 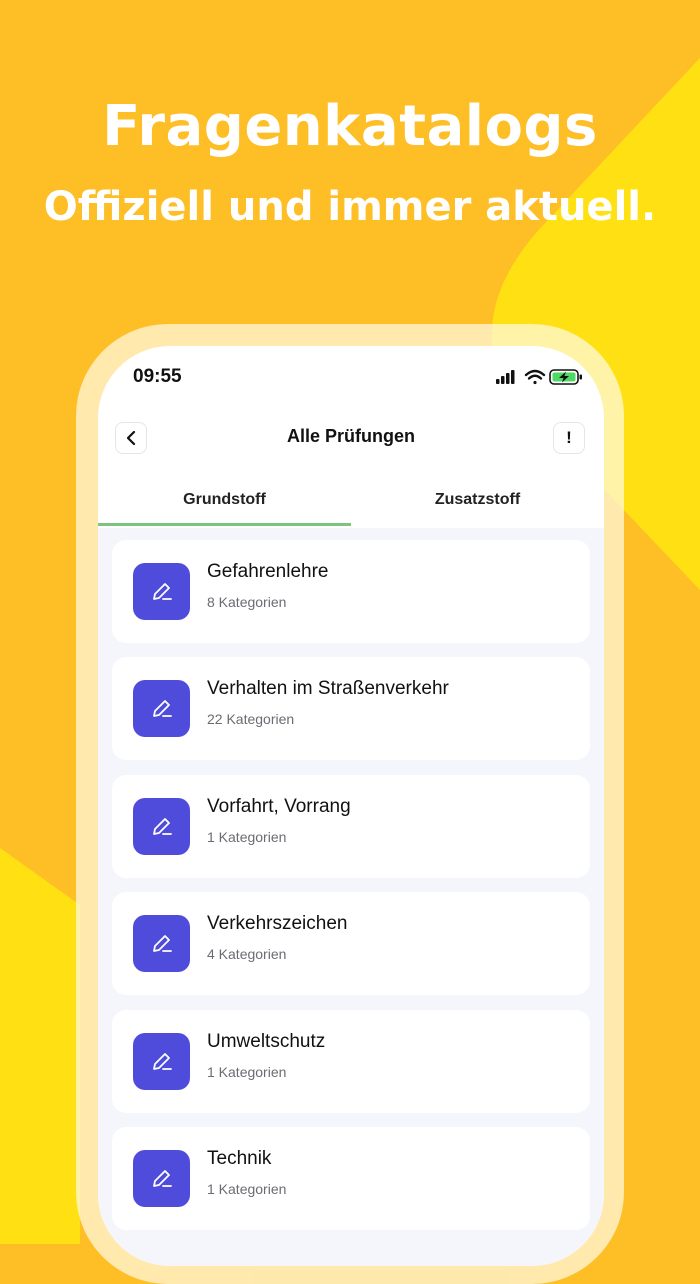 What do you see at coordinates (279, 806) in the screenshot?
I see `item-title: Vorfahrt, Vorrang` at bounding box center [279, 806].